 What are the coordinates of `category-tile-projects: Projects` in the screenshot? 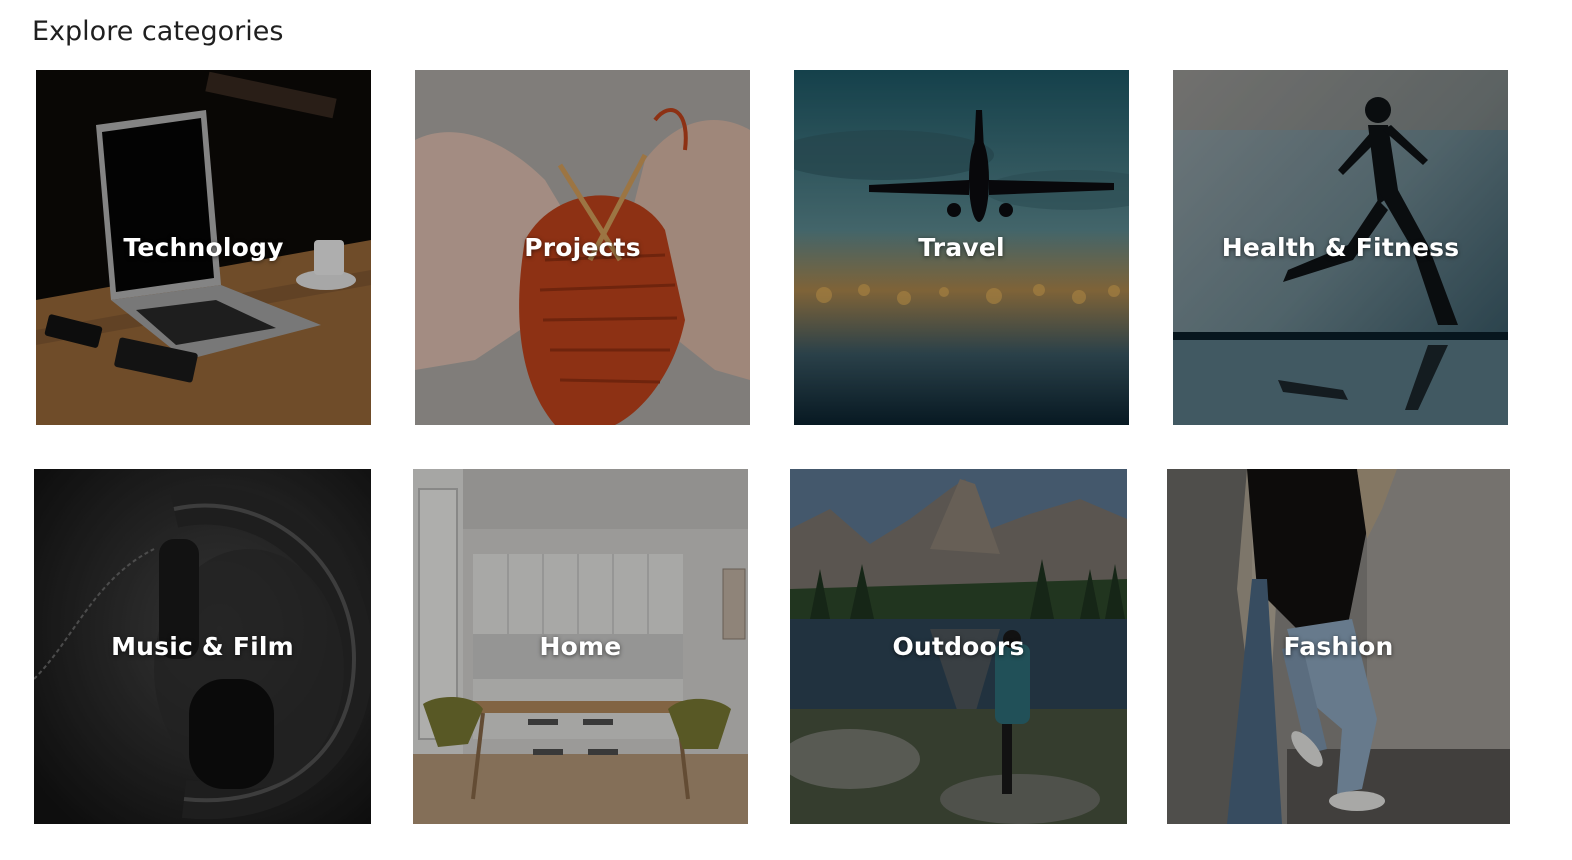 It's located at (582, 247).